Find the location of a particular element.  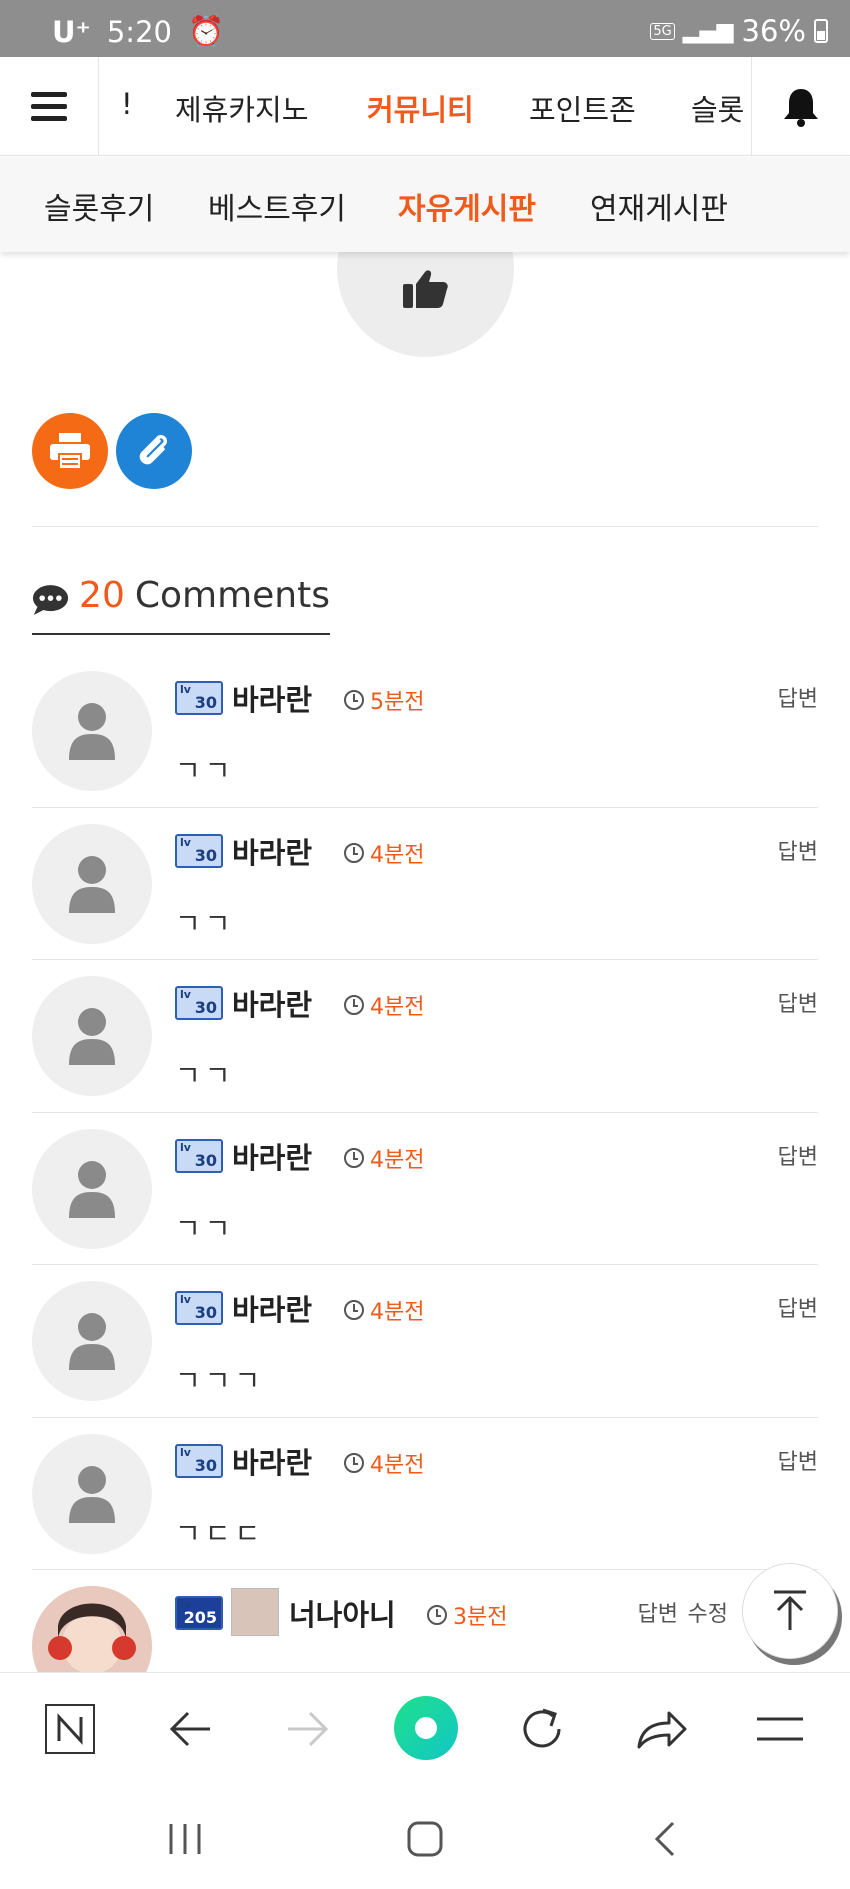

tab-free-board: 자유게시판 is located at coordinates (467, 206).